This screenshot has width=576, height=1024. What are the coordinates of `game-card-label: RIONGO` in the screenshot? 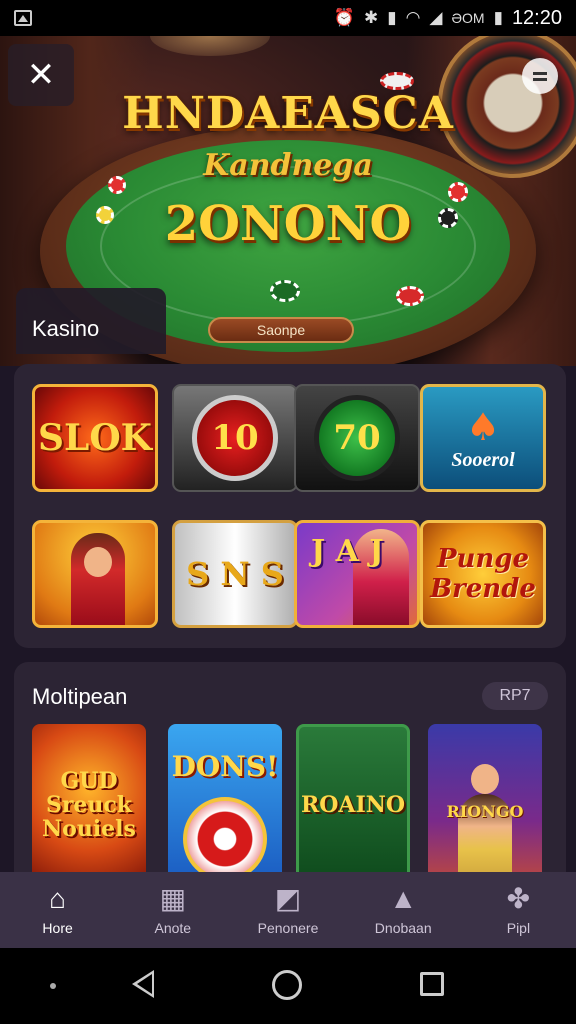 It's located at (485, 811).